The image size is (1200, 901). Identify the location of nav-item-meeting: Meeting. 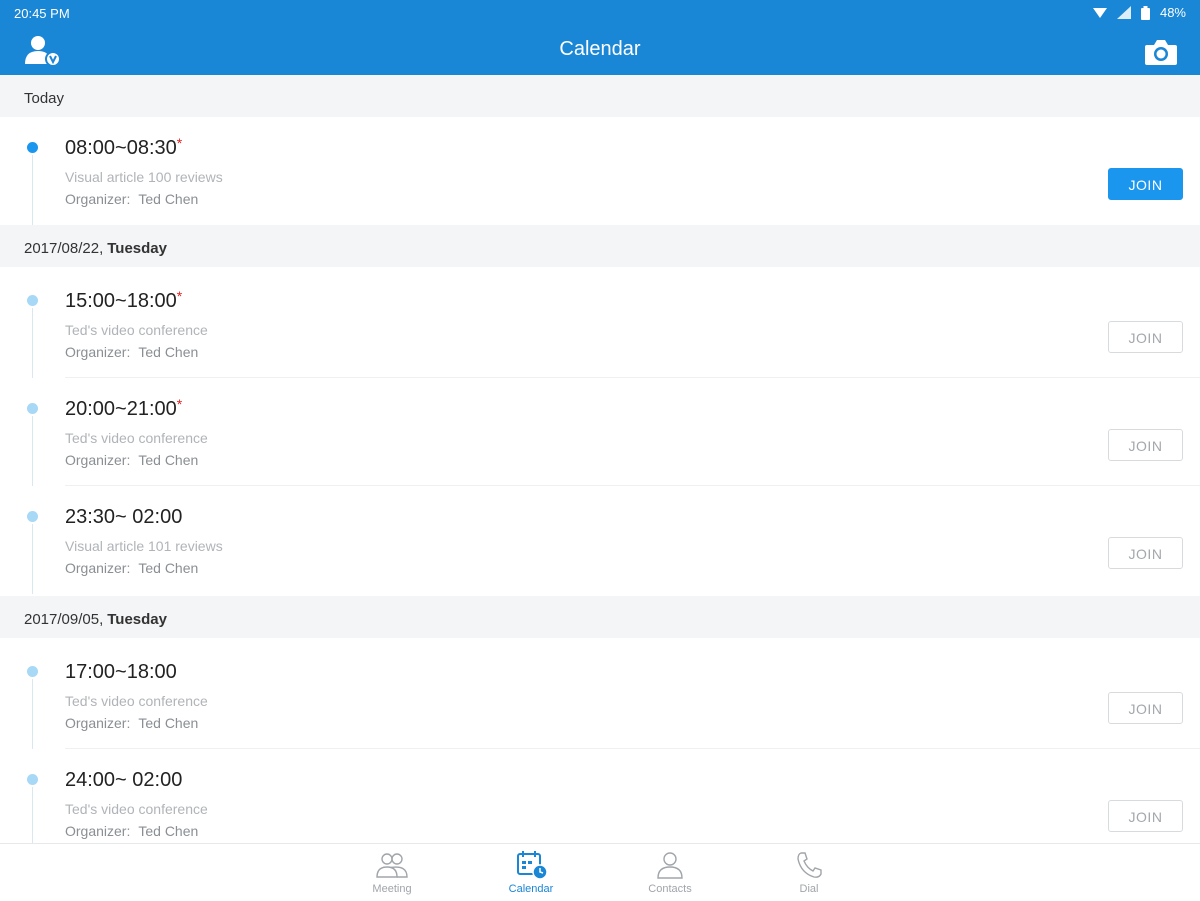
(392, 872).